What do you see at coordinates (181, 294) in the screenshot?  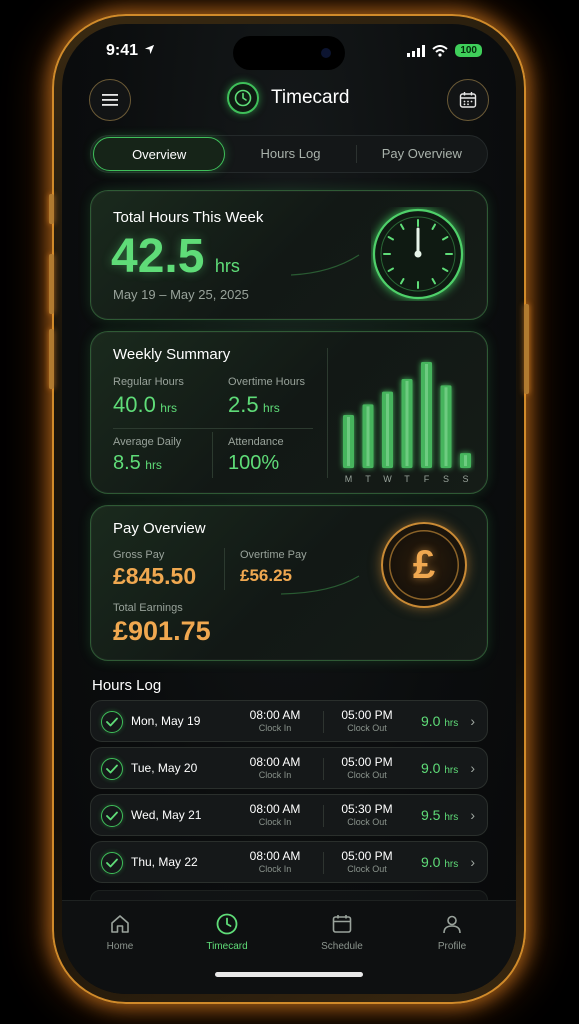 I see `date-range: May 19 – May 25, 2025` at bounding box center [181, 294].